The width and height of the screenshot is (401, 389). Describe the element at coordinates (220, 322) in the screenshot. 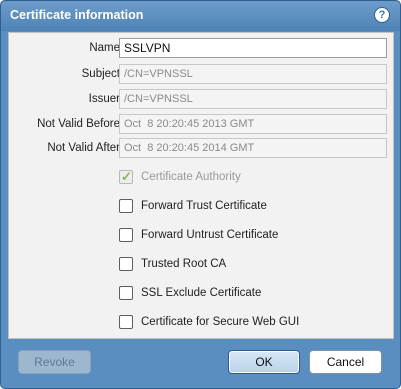

I see `secure-web-gui-label: Certificate for Secure Web GUI` at that location.